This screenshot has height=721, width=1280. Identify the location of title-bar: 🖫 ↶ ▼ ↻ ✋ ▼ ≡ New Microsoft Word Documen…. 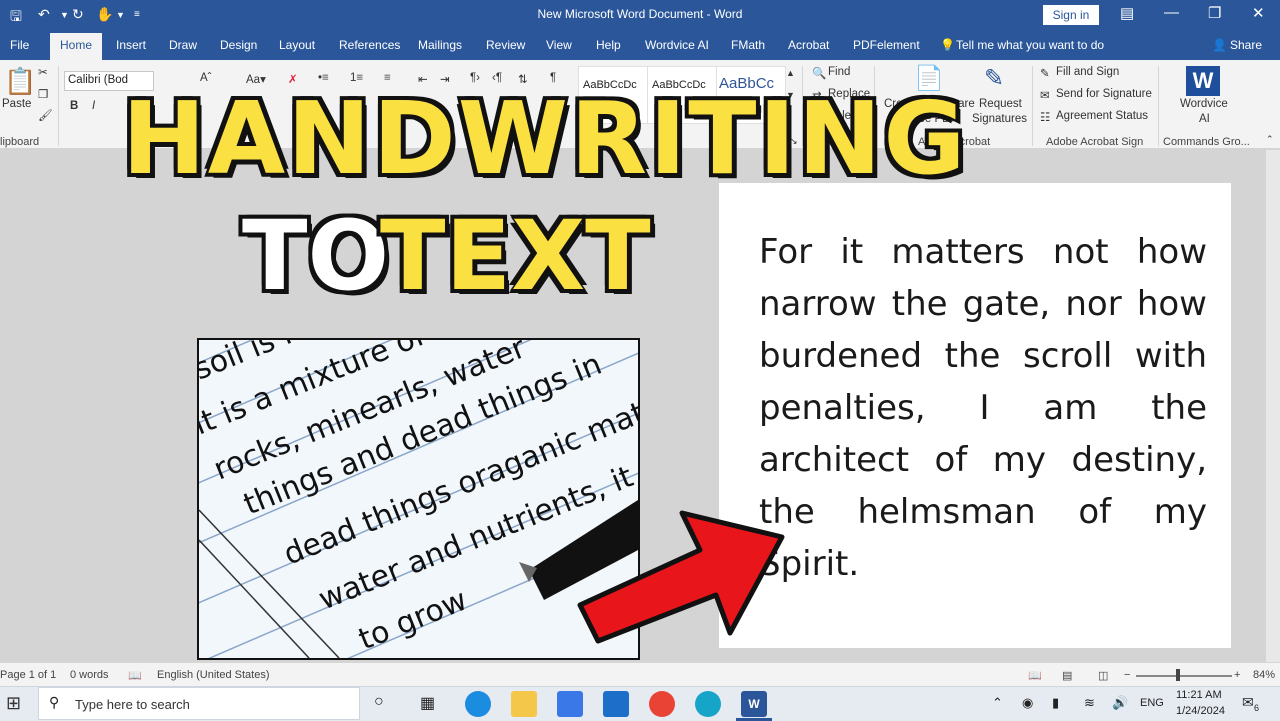
(640, 15).